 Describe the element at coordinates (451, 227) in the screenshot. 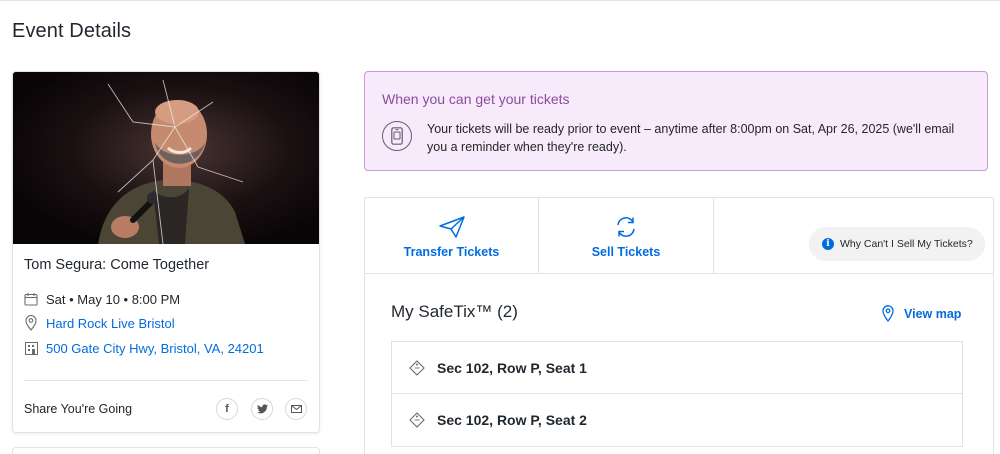

I see `paper-plane-icon` at that location.